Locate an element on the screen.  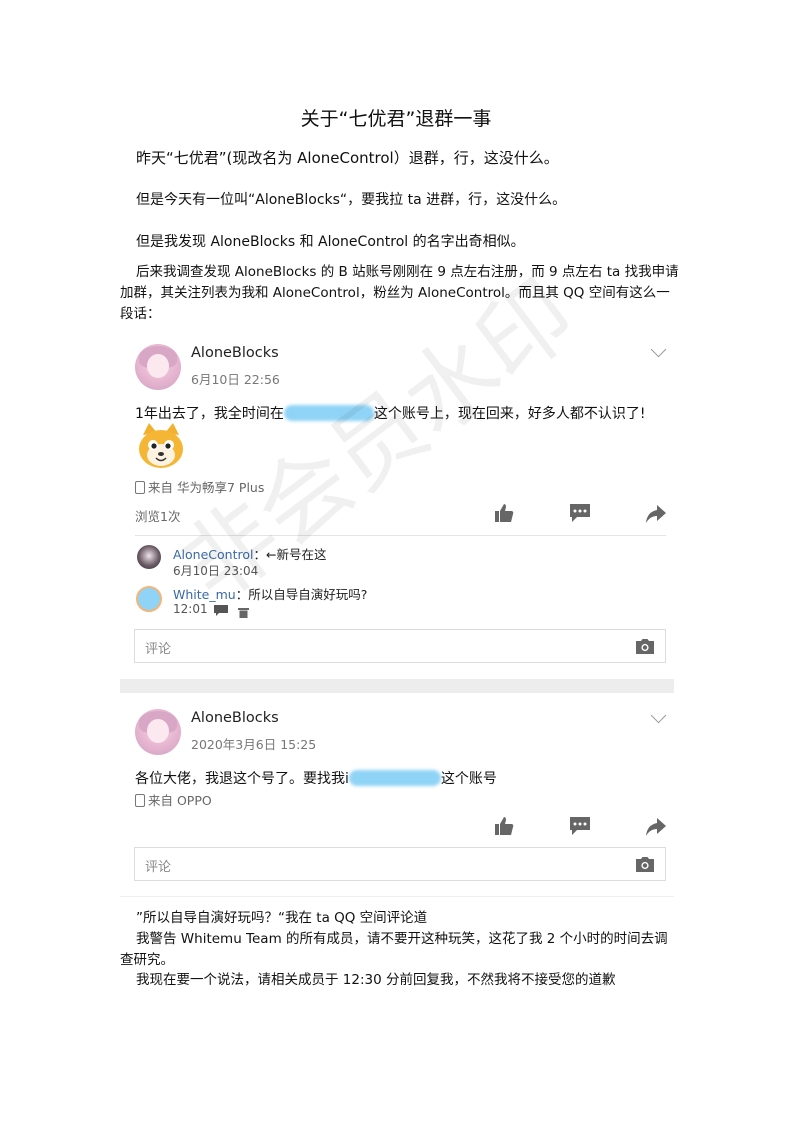
paragraph-1: 昨天“七优君”(现改名为 AloneControl）退群，行，这没什么。 is located at coordinates (347, 158).